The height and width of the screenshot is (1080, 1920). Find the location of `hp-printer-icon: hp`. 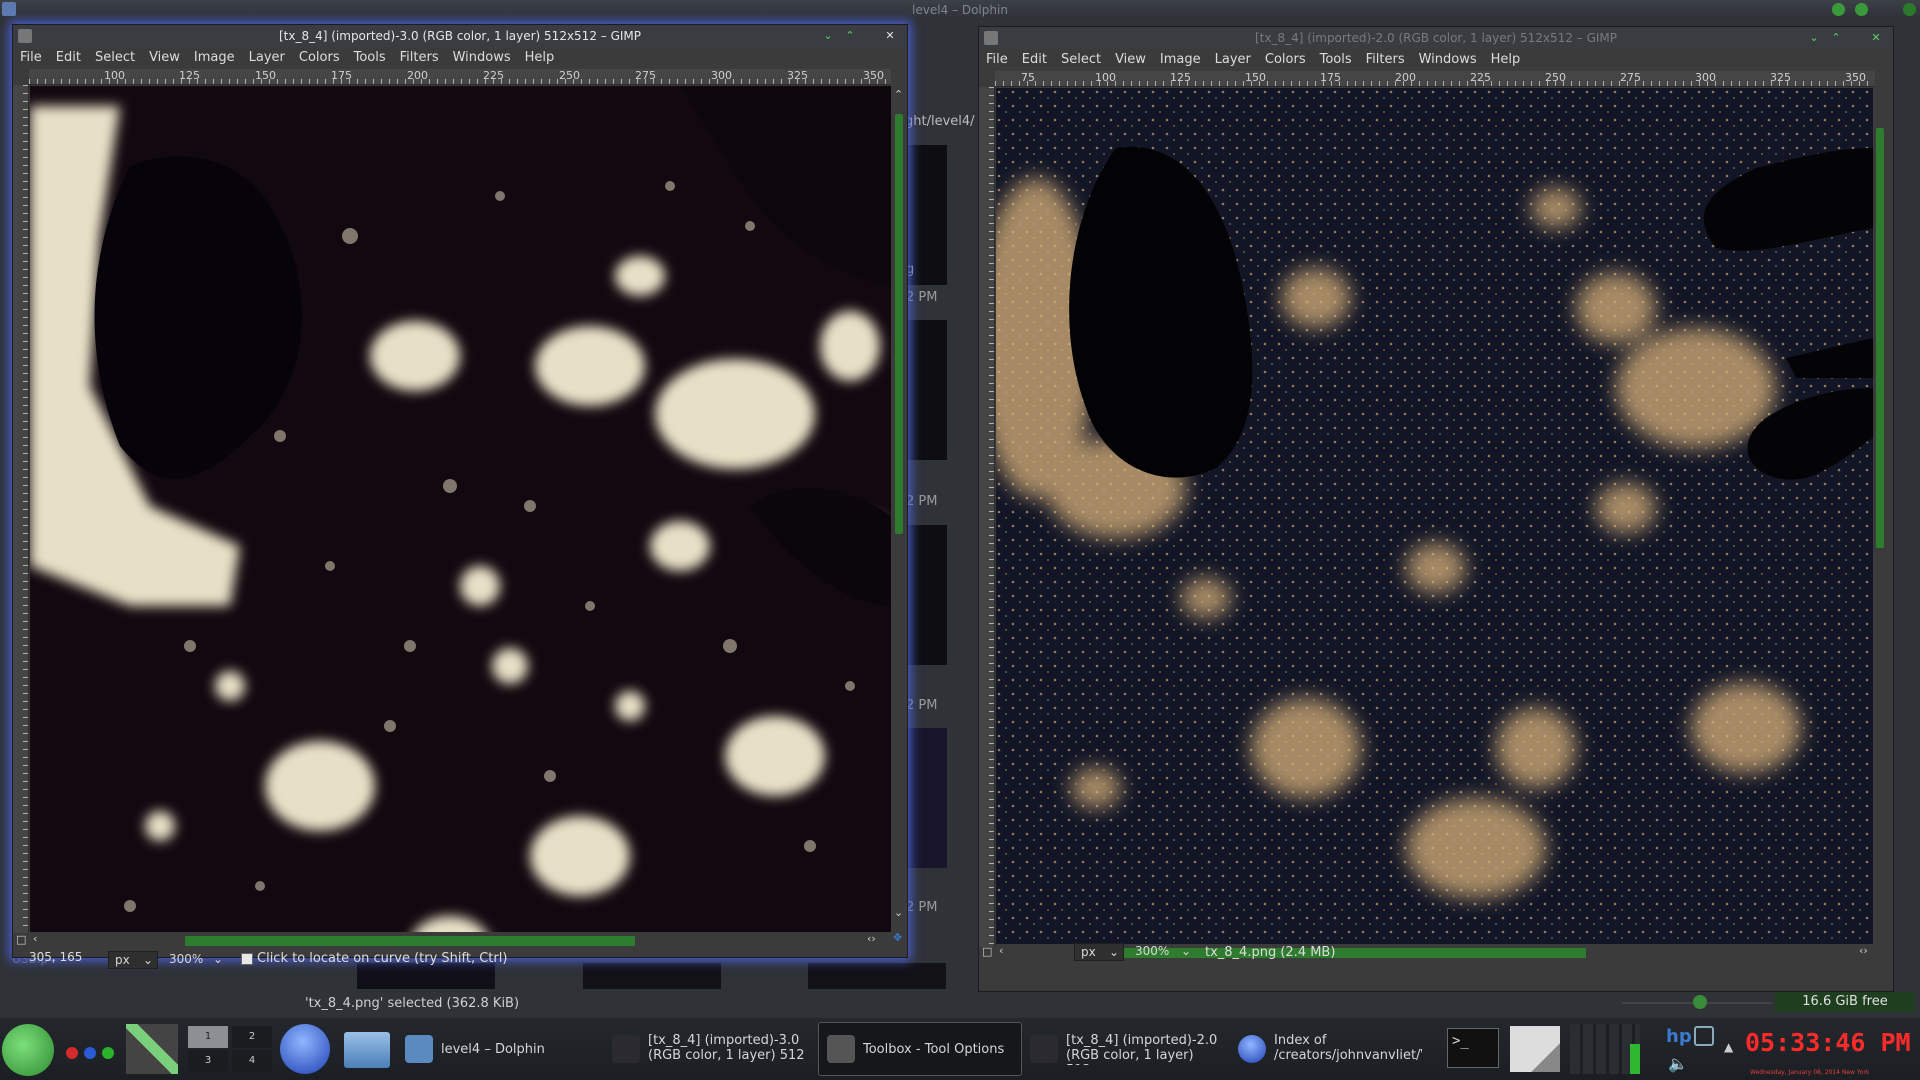

hp-printer-icon: hp is located at coordinates (1679, 1037).